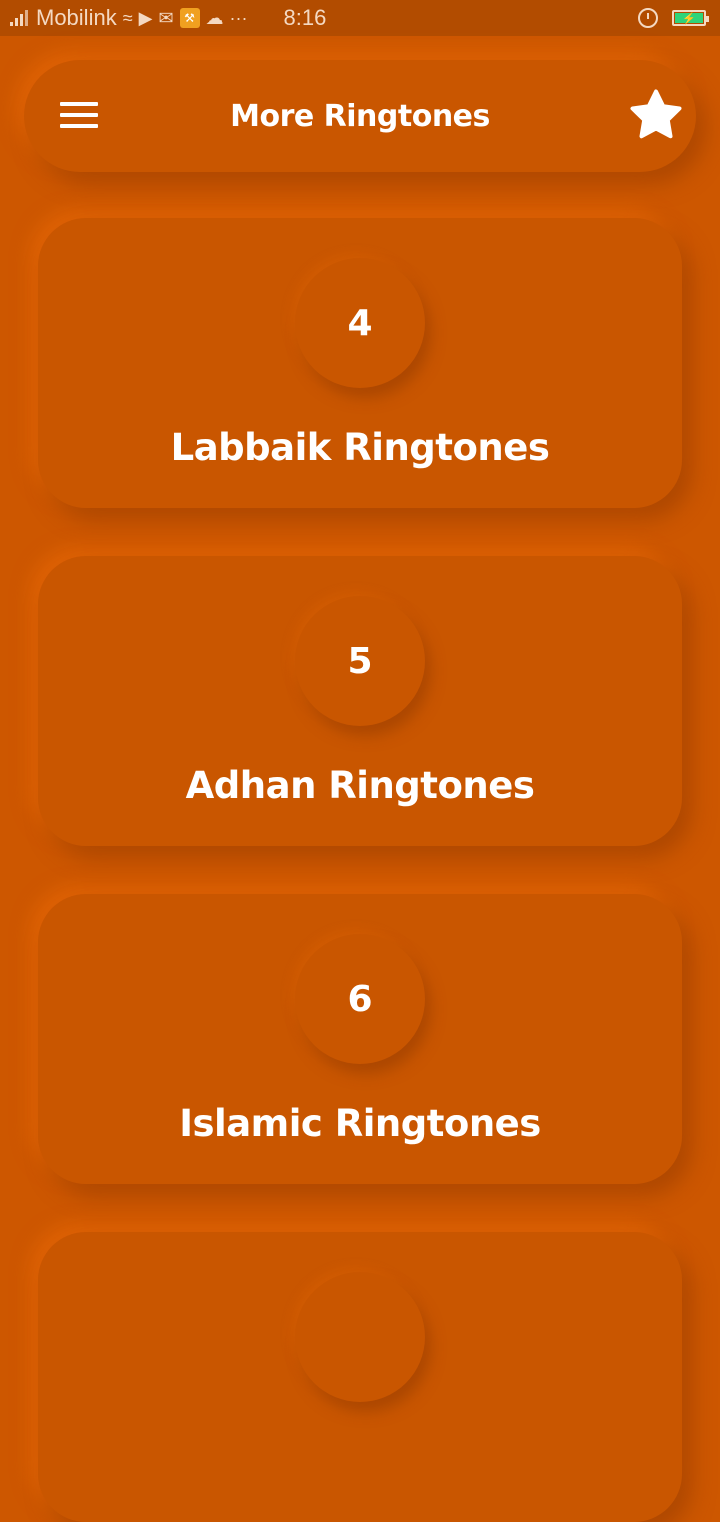 This screenshot has width=720, height=1522. I want to click on category-label: Labbaik Ringtones, so click(360, 447).